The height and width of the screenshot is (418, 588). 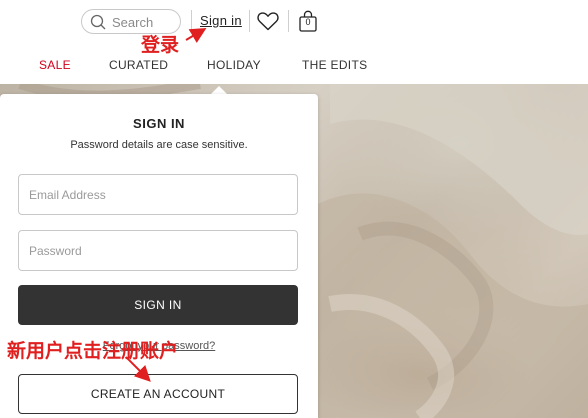 I want to click on heart-icon, so click(x=268, y=21).